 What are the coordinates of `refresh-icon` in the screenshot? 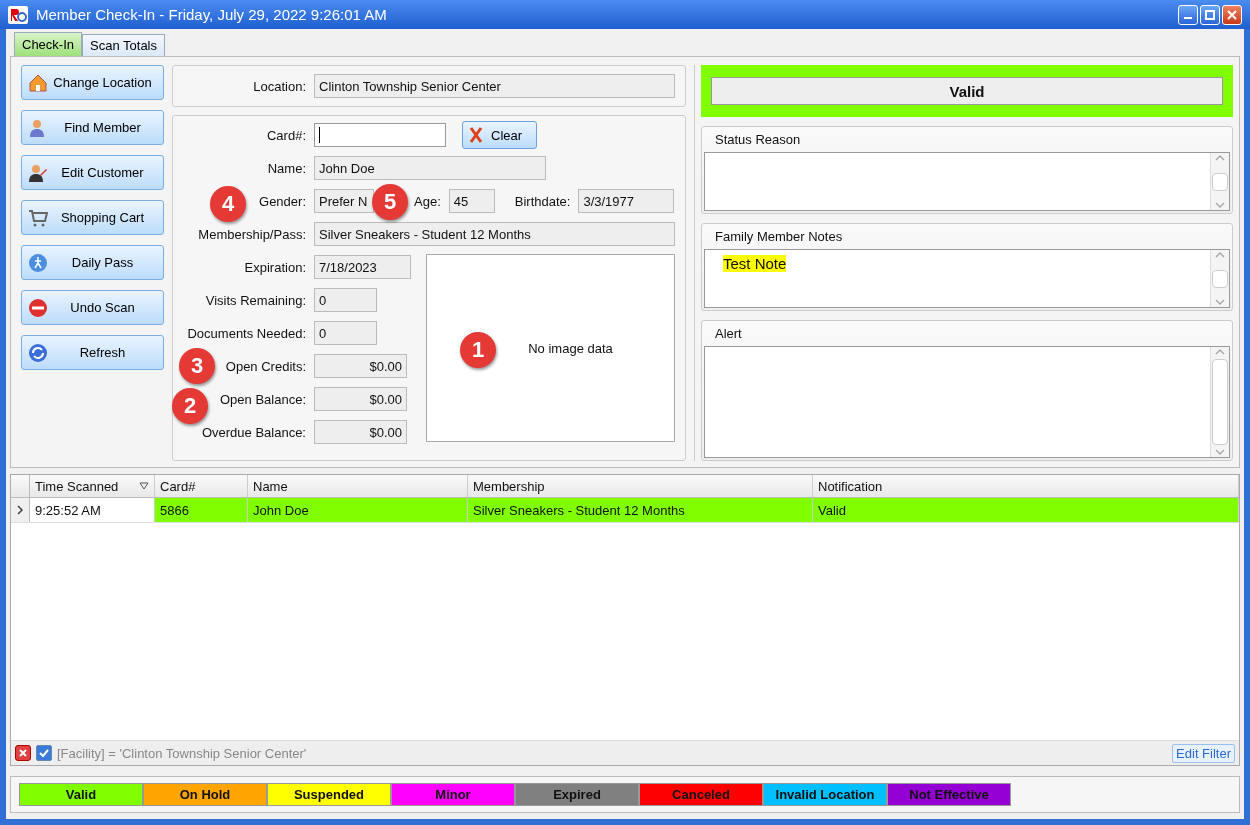 It's located at (38, 352).